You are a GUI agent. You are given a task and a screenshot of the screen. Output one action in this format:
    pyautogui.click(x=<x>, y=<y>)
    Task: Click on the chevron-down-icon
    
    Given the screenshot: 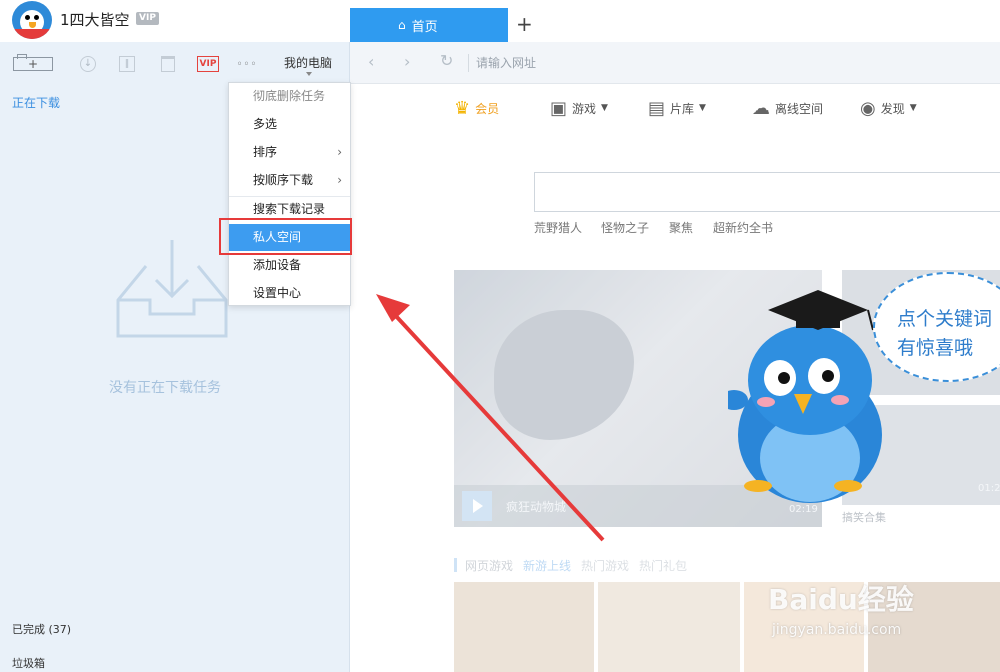 What is the action you would take?
    pyautogui.click(x=309, y=74)
    